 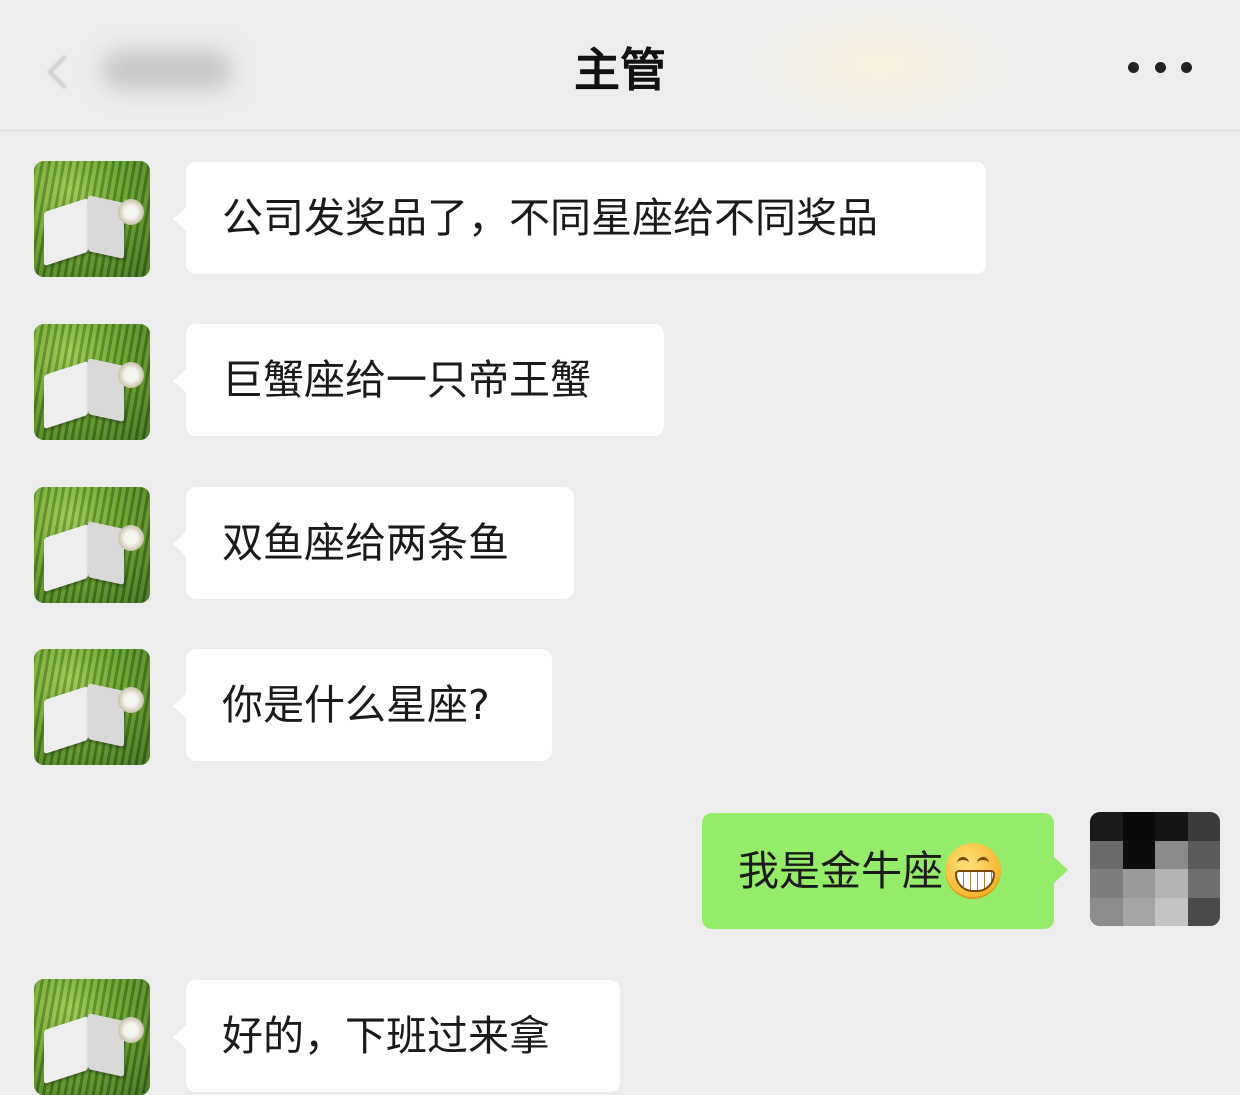 What do you see at coordinates (373, 543) in the screenshot?
I see `message-bubble: 双鱼座给两条鱼` at bounding box center [373, 543].